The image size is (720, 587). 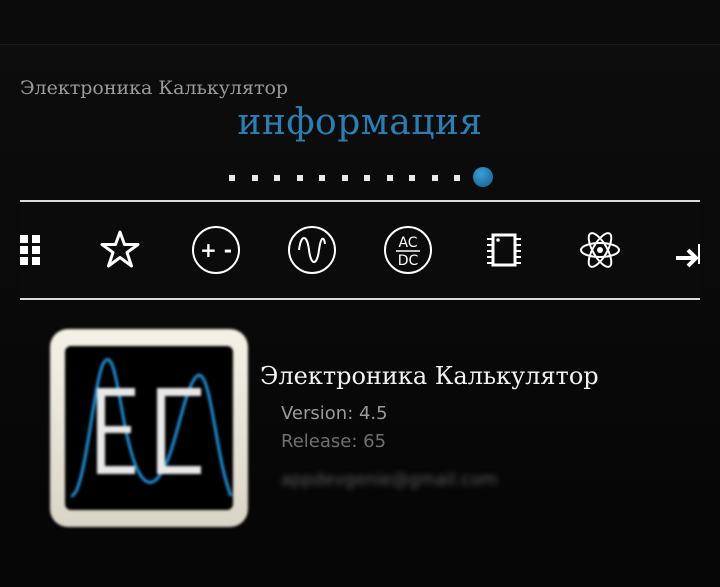 I want to click on chip-icon, so click(x=504, y=250).